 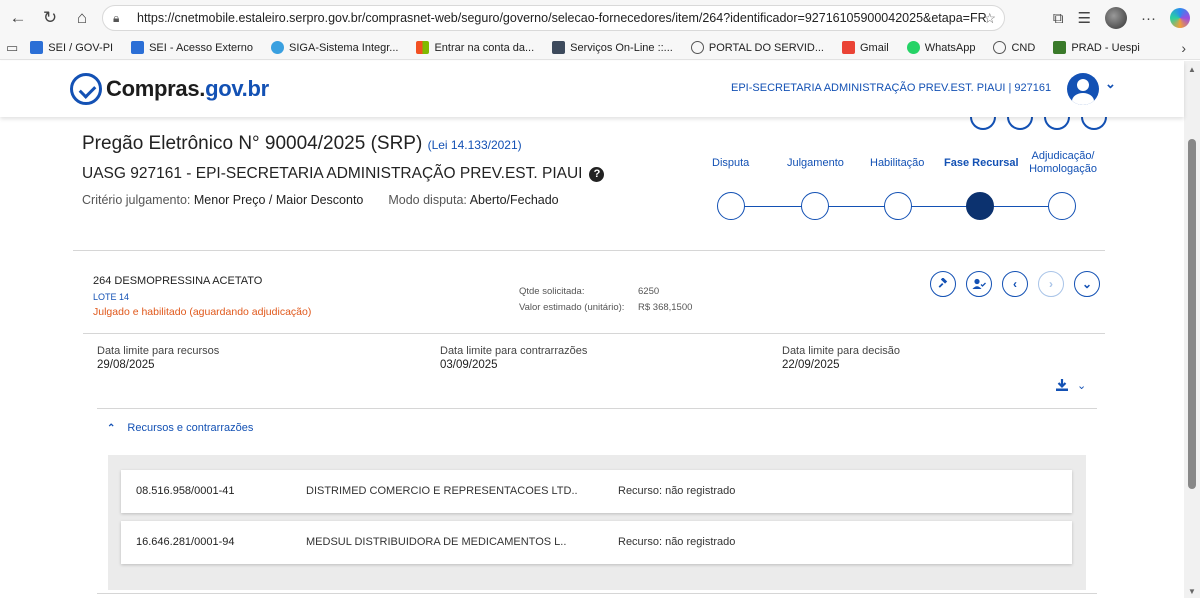 What do you see at coordinates (120, 18) in the screenshot?
I see `site-info-icon: 🔒︎` at bounding box center [120, 18].